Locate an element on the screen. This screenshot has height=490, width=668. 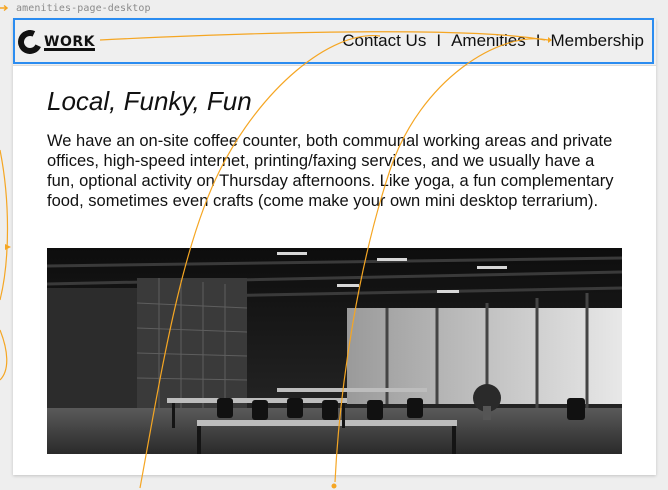
frame-link-arrow-icon is located at coordinates (4, 8).